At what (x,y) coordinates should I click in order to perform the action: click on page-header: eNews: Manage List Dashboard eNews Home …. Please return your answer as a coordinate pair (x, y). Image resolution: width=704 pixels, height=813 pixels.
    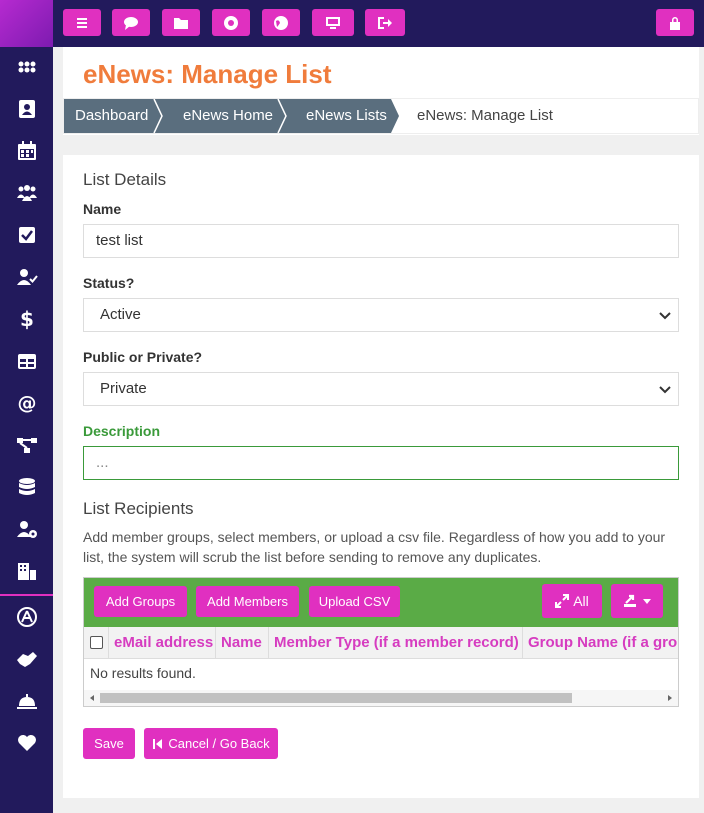
    Looking at the image, I should click on (381, 91).